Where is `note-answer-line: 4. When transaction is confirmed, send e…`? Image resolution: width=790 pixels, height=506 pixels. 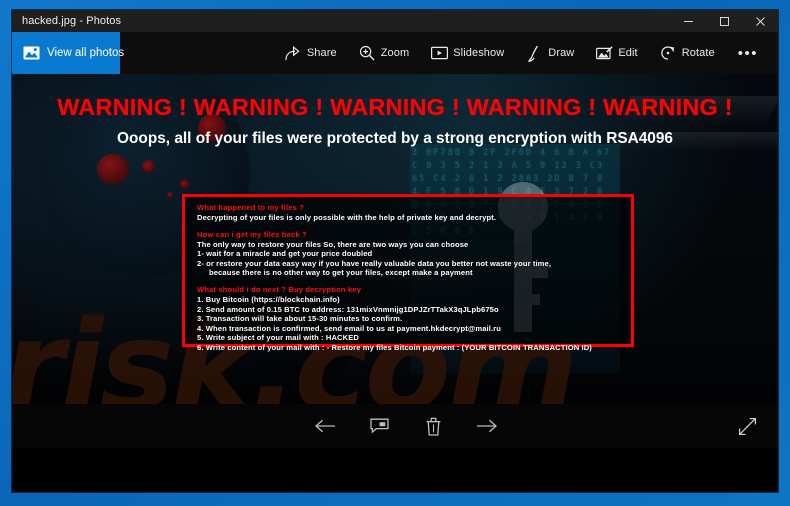 note-answer-line: 4. When transaction is confirmed, send e… is located at coordinates (349, 328).